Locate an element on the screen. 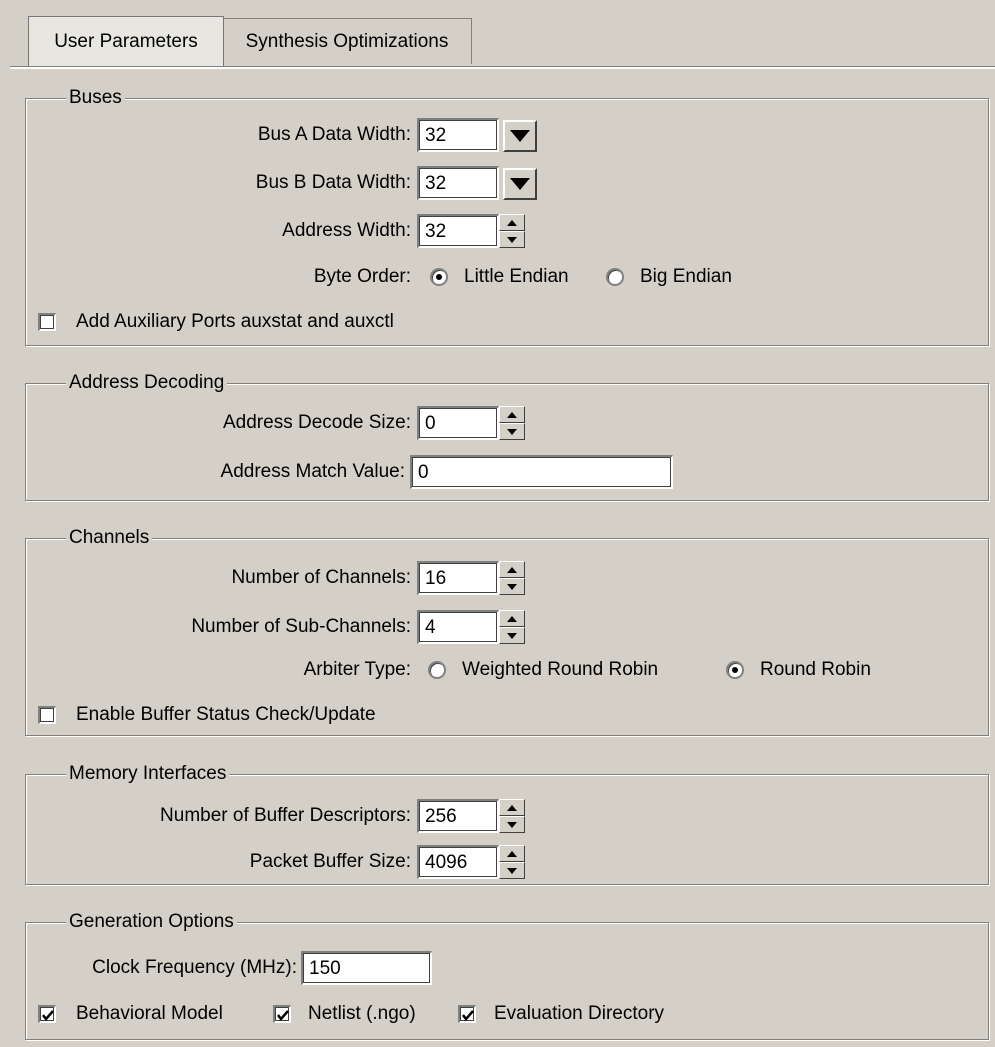  bus-a-width-dropdown is located at coordinates (520, 136).